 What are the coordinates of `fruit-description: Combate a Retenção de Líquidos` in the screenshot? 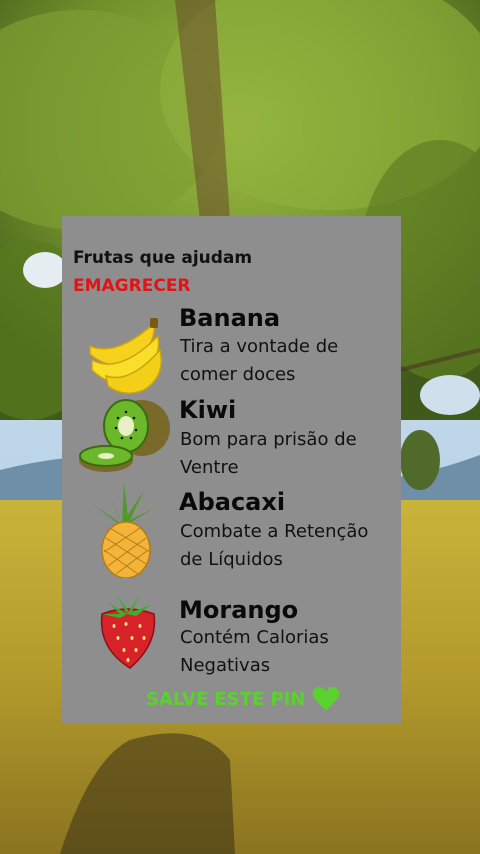 It's located at (287, 546).